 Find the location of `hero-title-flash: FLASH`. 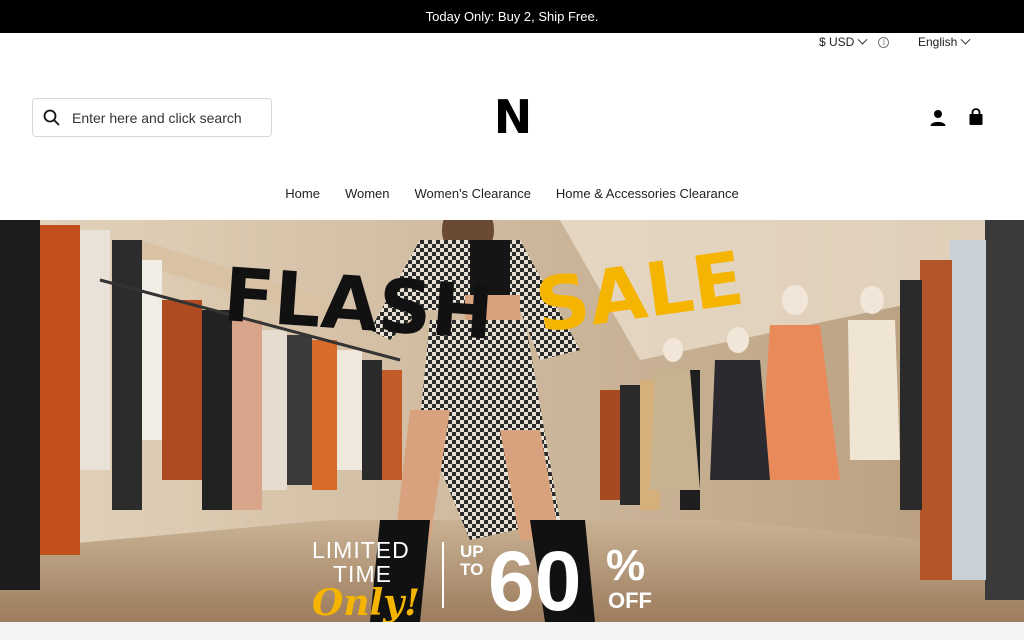

hero-title-flash: FLASH is located at coordinates (359, 304).